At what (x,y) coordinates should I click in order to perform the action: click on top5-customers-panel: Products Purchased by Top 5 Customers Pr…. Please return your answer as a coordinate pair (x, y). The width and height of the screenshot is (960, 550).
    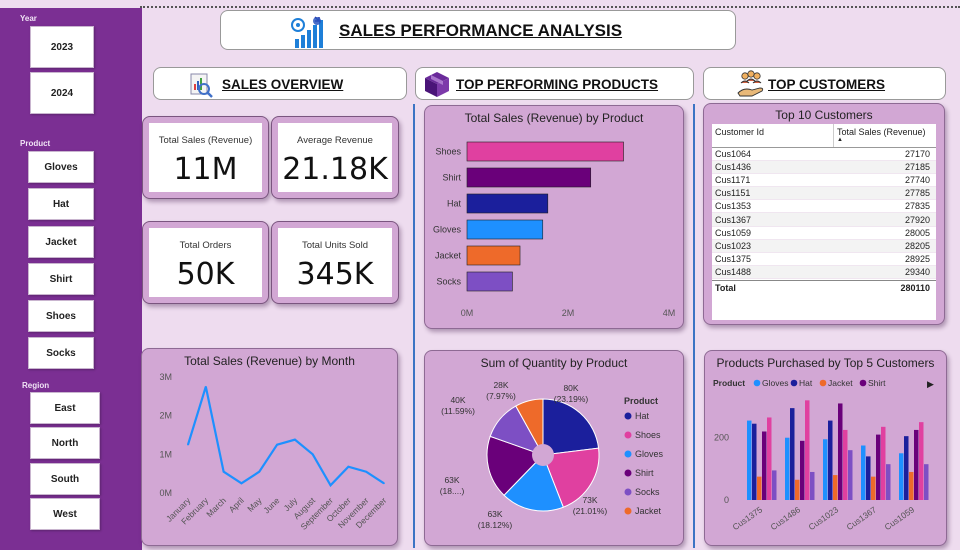
    Looking at the image, I should click on (825, 448).